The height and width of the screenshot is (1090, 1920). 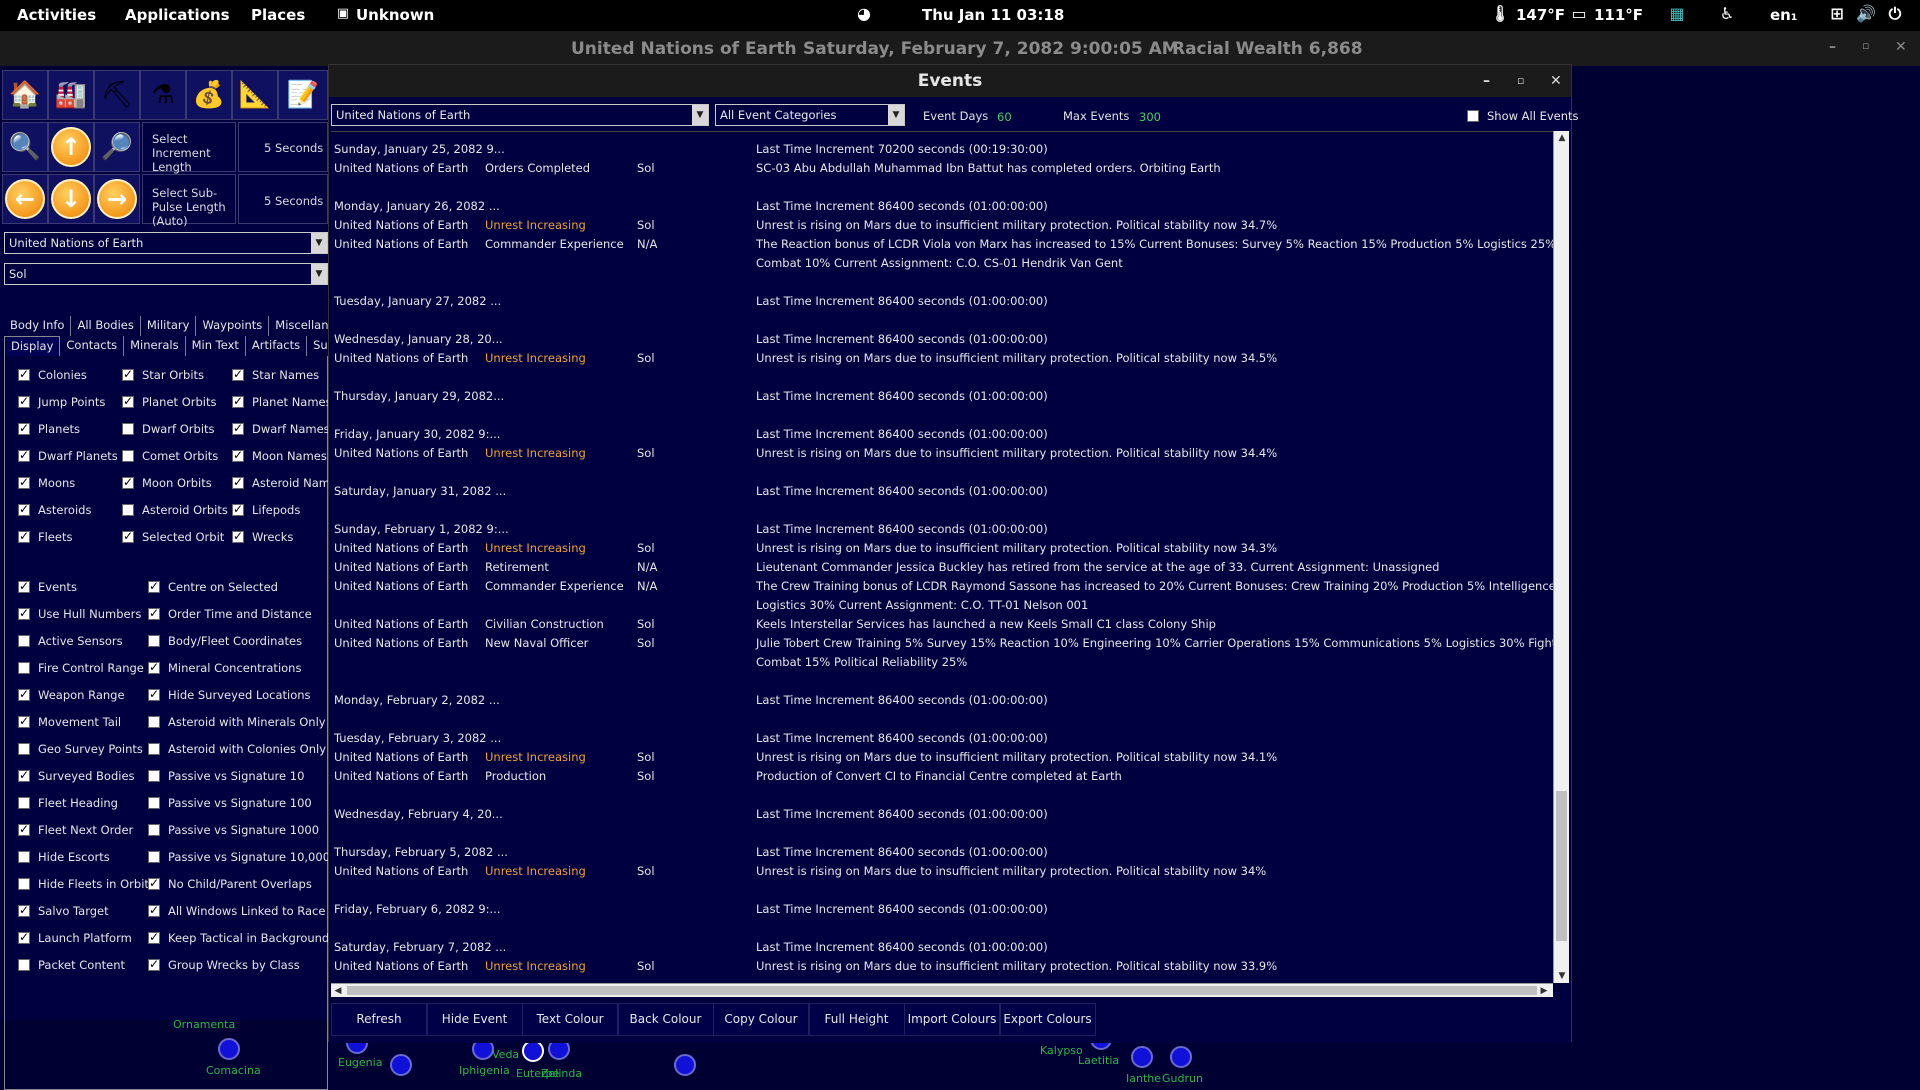 What do you see at coordinates (64, 857) in the screenshot?
I see `display-option-checkbox: Hide Escorts` at bounding box center [64, 857].